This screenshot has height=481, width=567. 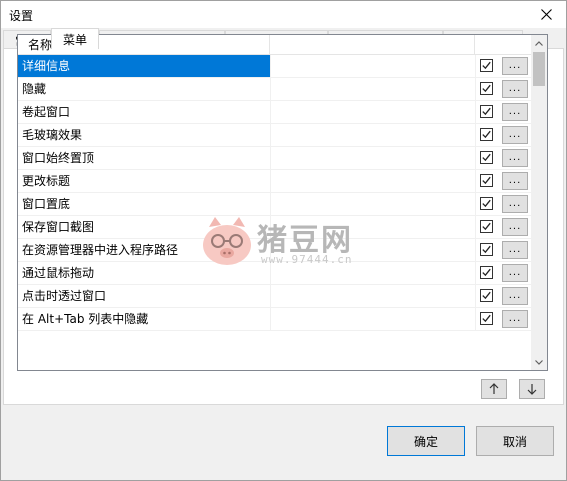 I want to click on scroll-down-arrow, so click(x=539, y=362).